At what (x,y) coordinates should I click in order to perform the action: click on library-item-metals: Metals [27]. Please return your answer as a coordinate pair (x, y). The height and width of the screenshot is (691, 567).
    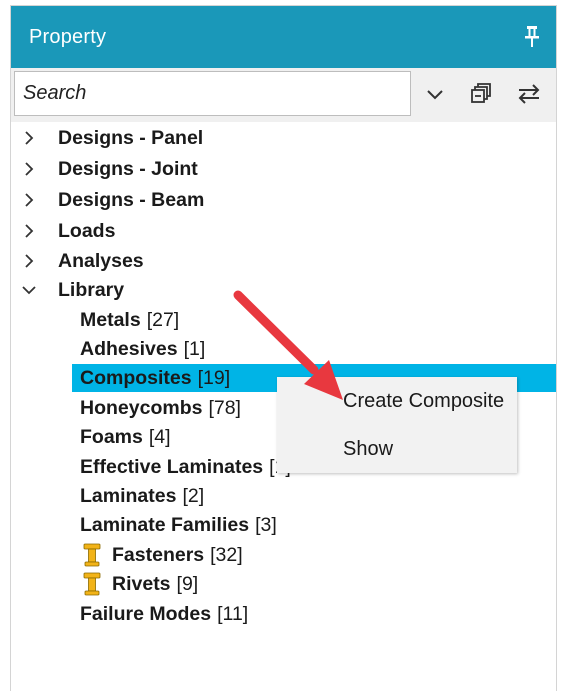
    Looking at the image, I should click on (283, 320).